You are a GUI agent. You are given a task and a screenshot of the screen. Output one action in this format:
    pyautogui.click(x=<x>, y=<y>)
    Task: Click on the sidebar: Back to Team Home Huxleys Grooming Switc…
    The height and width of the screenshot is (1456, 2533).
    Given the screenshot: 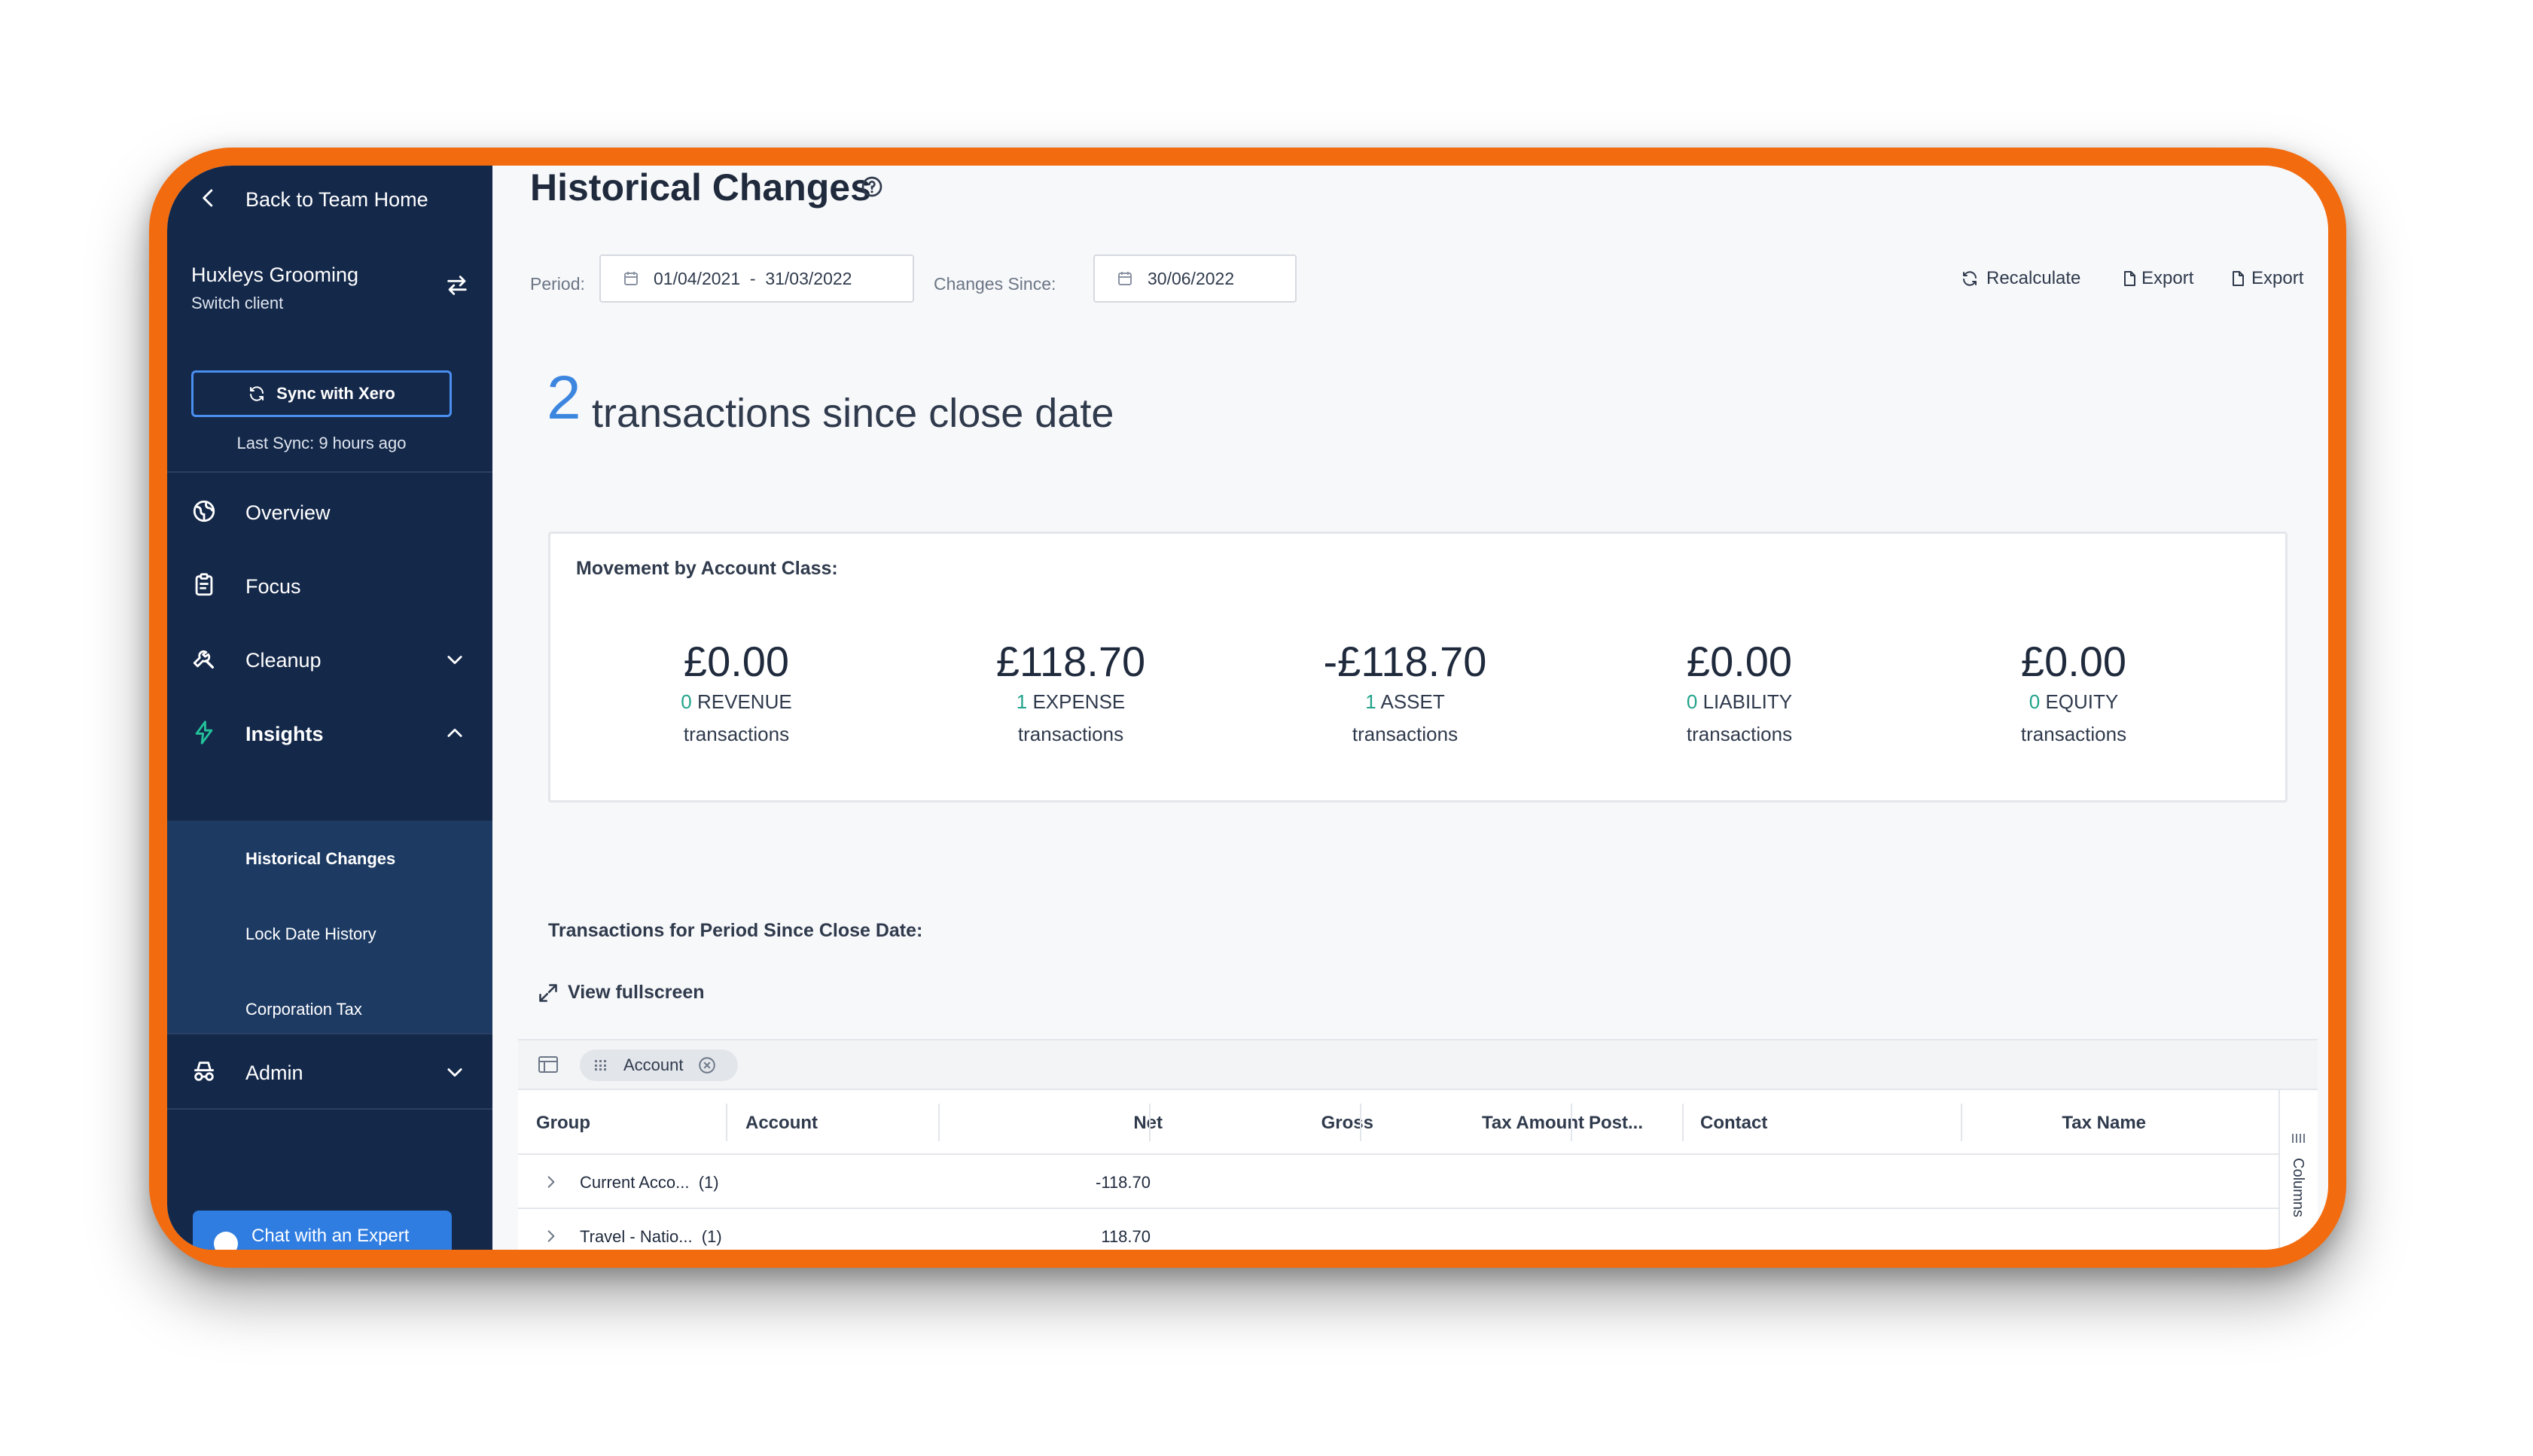 What is the action you would take?
    pyautogui.click(x=329, y=708)
    